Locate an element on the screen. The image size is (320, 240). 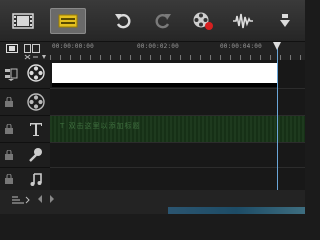
ruler-tick-label: 00:00:04:00 is located at coordinates (241, 46).